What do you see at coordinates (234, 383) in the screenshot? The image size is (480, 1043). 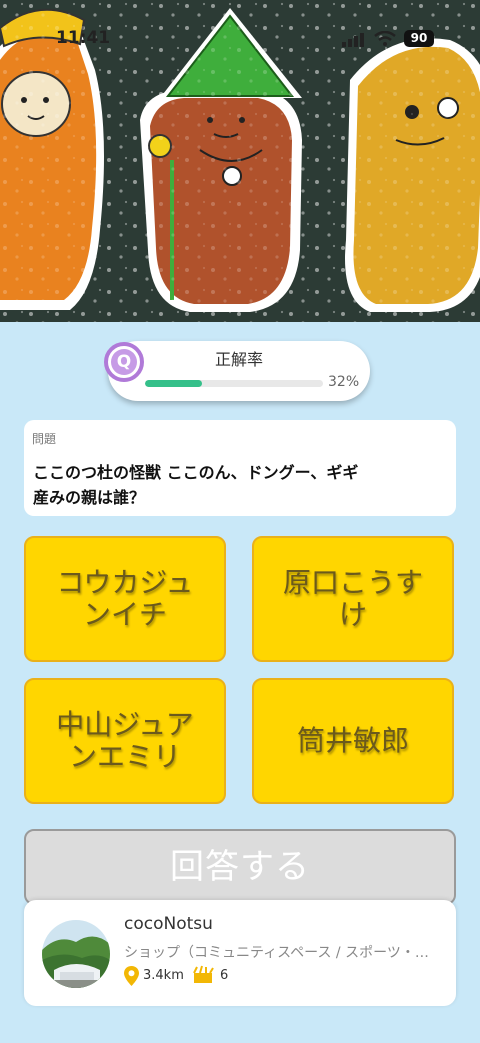 I see `correct-rate-bar` at bounding box center [234, 383].